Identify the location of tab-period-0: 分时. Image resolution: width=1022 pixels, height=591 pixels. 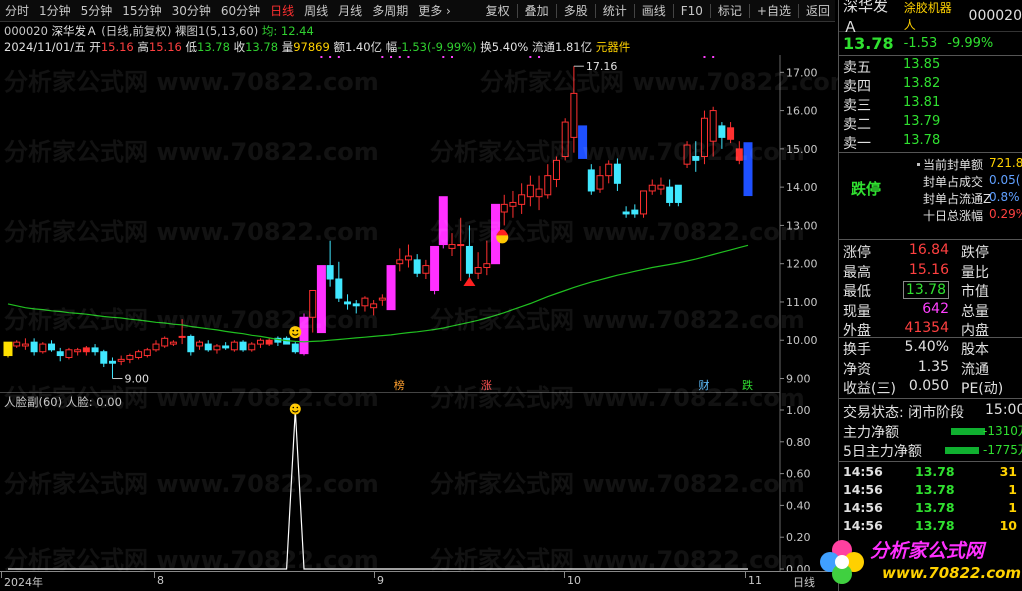
(17, 11).